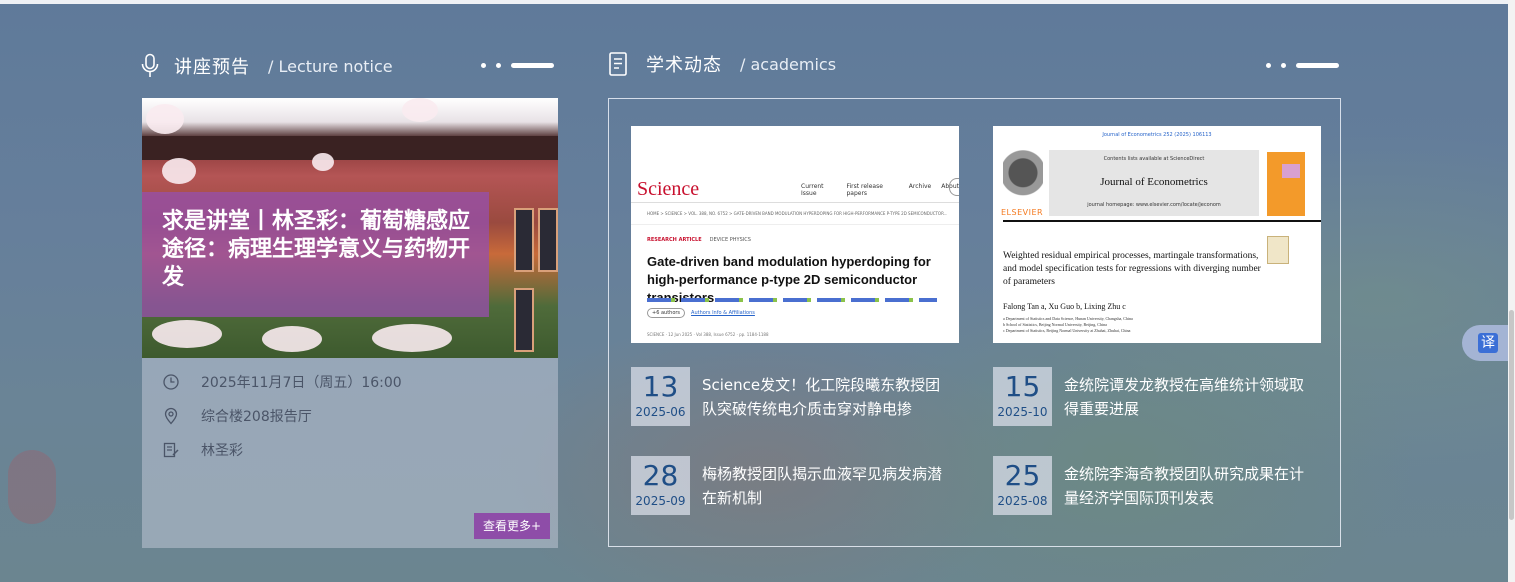 The image size is (1515, 582). I want to click on lecture-title-overlay: 求是讲堂丨林圣彩：葡萄糖感应途径：病理生理学意义与药物开发, so click(315, 254).